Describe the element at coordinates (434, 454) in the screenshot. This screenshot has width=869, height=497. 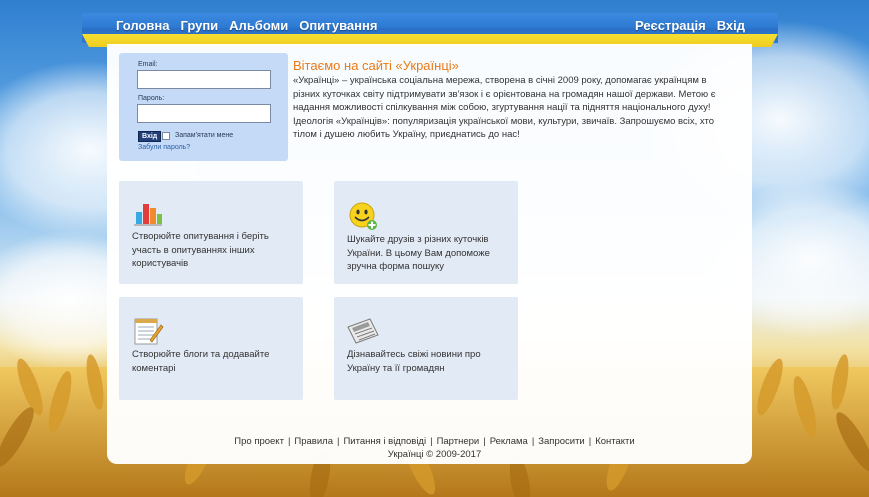
I see `footer-copyright: Українці © 2009-2017` at that location.